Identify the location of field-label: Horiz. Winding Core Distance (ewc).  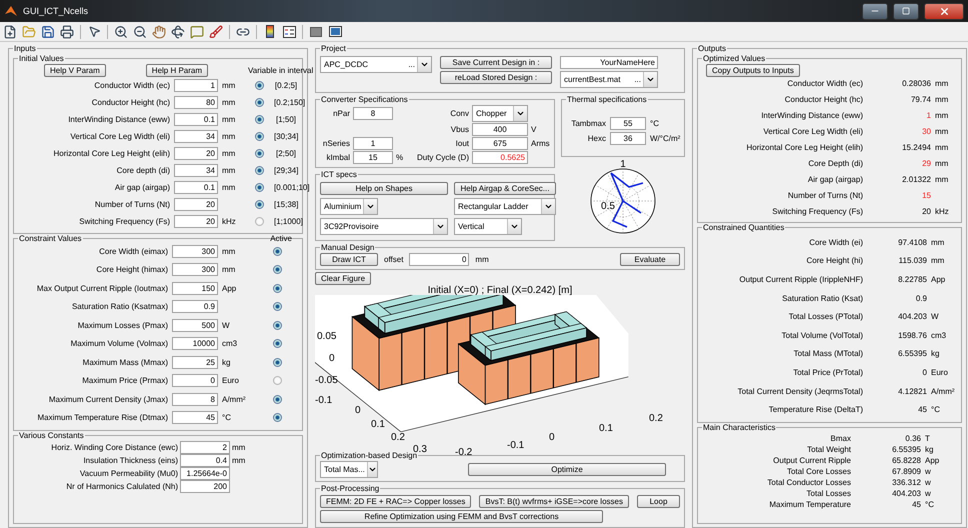
(114, 447).